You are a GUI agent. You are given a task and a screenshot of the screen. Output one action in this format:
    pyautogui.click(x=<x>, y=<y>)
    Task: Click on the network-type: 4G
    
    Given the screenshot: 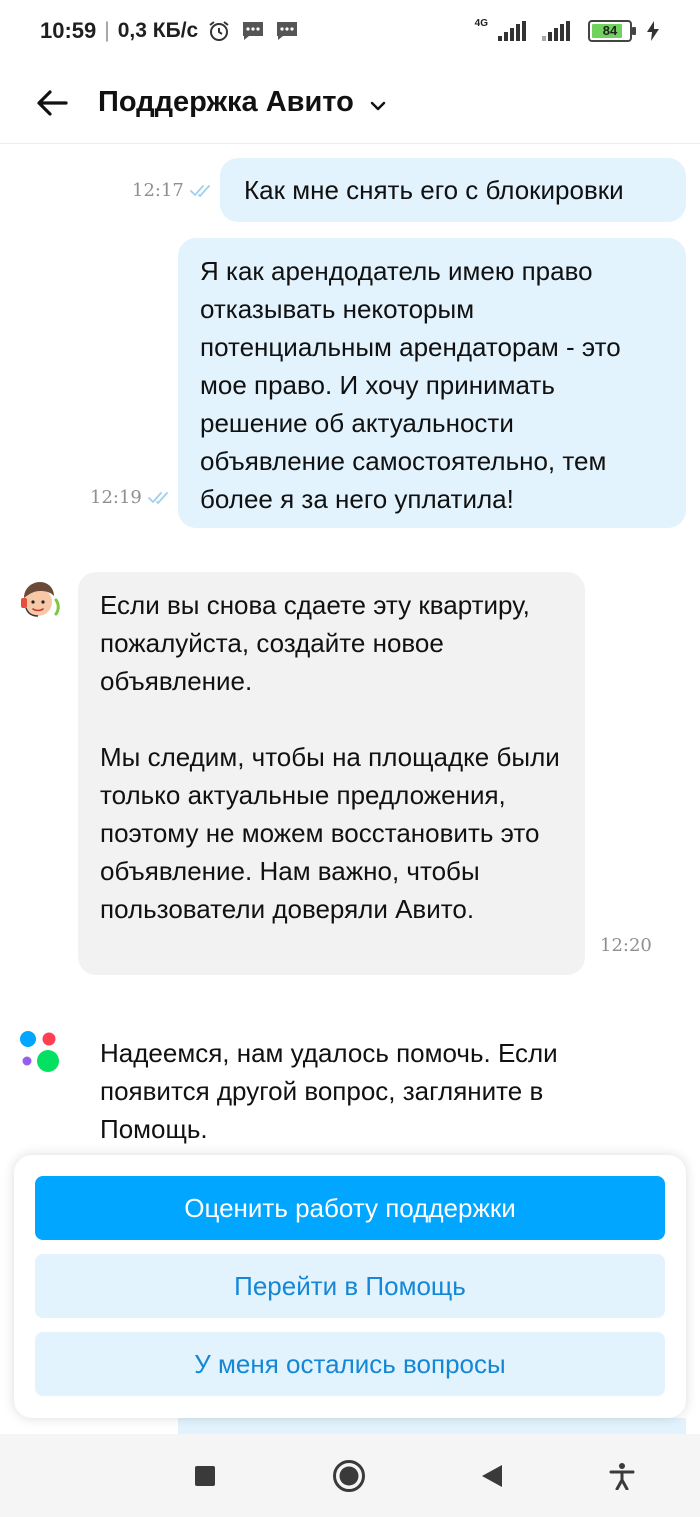 What is the action you would take?
    pyautogui.click(x=481, y=23)
    